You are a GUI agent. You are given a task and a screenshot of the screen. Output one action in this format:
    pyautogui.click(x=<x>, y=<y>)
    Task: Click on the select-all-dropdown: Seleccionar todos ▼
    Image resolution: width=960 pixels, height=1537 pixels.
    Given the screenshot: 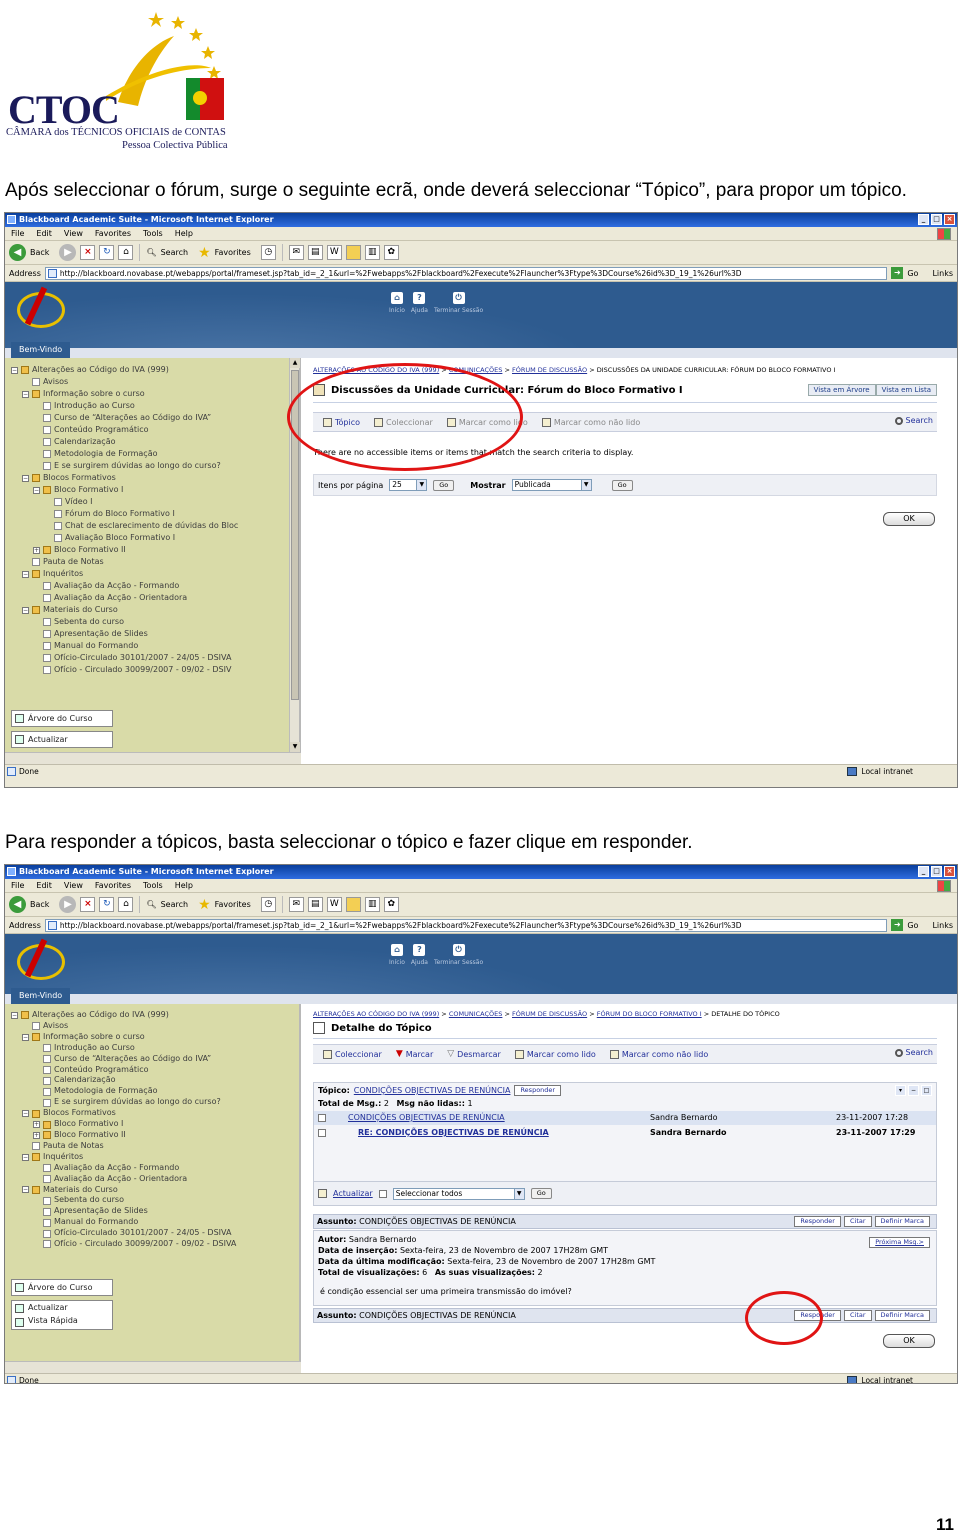 What is the action you would take?
    pyautogui.click(x=458, y=1193)
    